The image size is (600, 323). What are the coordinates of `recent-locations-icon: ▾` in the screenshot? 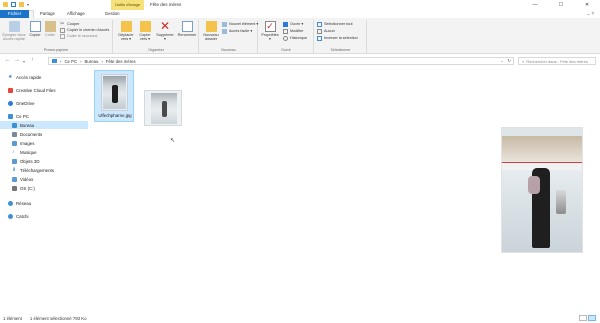 It's located at (24, 61).